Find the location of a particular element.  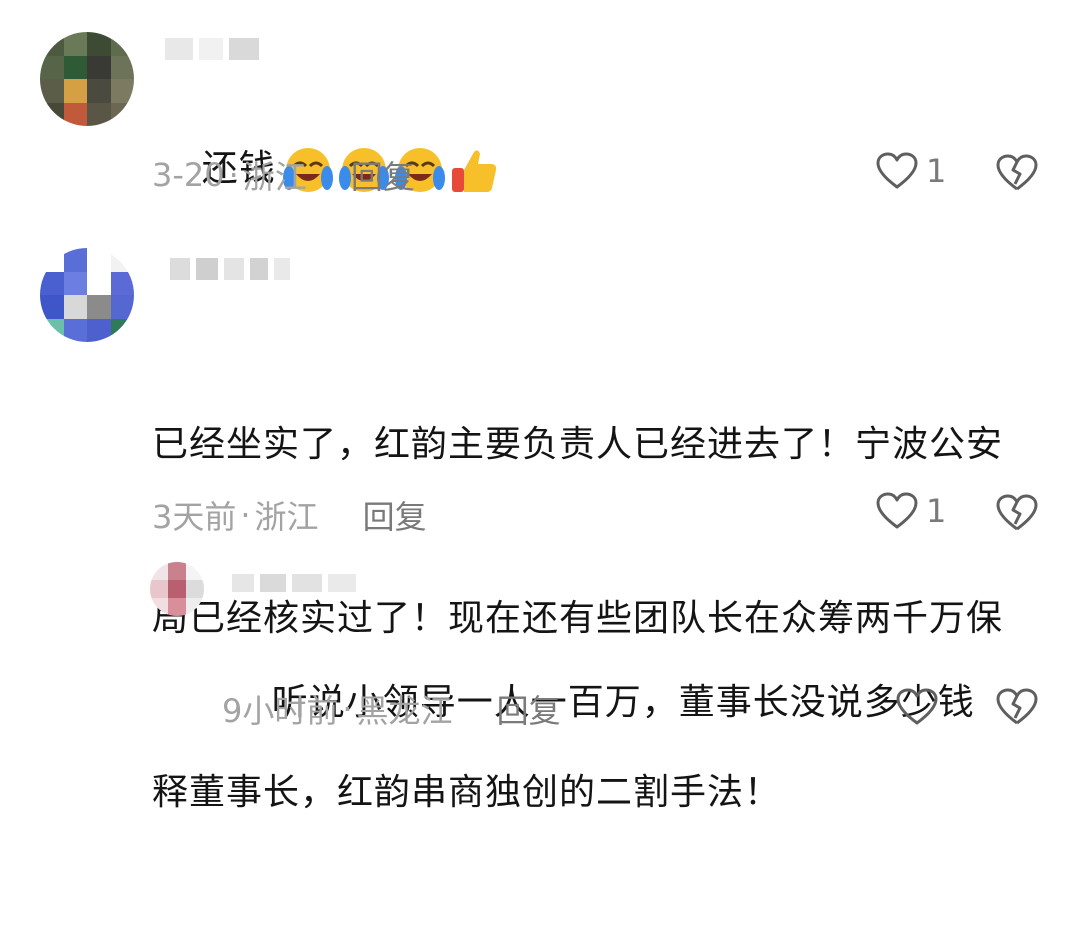

comment-meta: 9小时前 · 黑龙江 回复 is located at coordinates (391, 709).